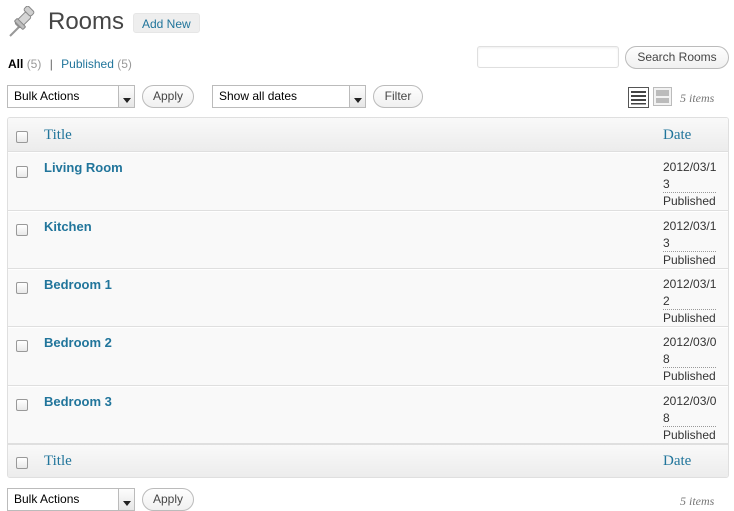 The image size is (734, 511). What do you see at coordinates (368, 135) in the screenshot?
I see `table-header: Title Date` at bounding box center [368, 135].